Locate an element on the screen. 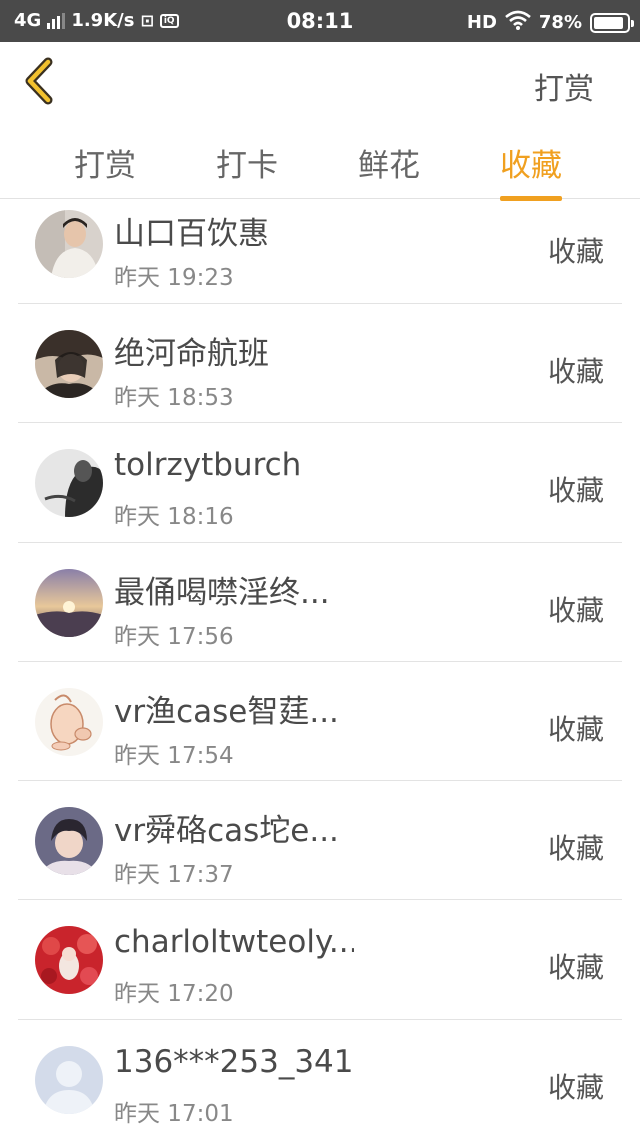  list-item: charloltwteoly... 昨天 17:20 收藏 is located at coordinates (320, 960).